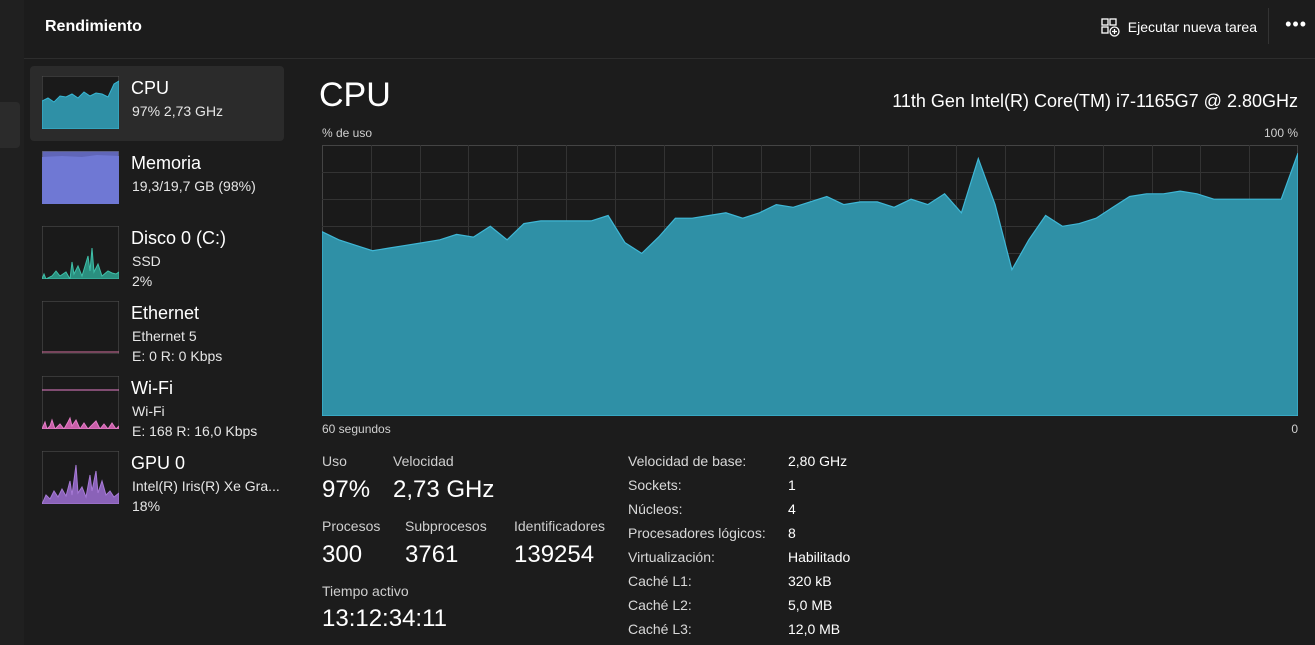 The image size is (1315, 645). I want to click on sidebar-item-ethernet: Ethernet Ethernet 5 E: 0 R: 0 Kbps, so click(157, 328).